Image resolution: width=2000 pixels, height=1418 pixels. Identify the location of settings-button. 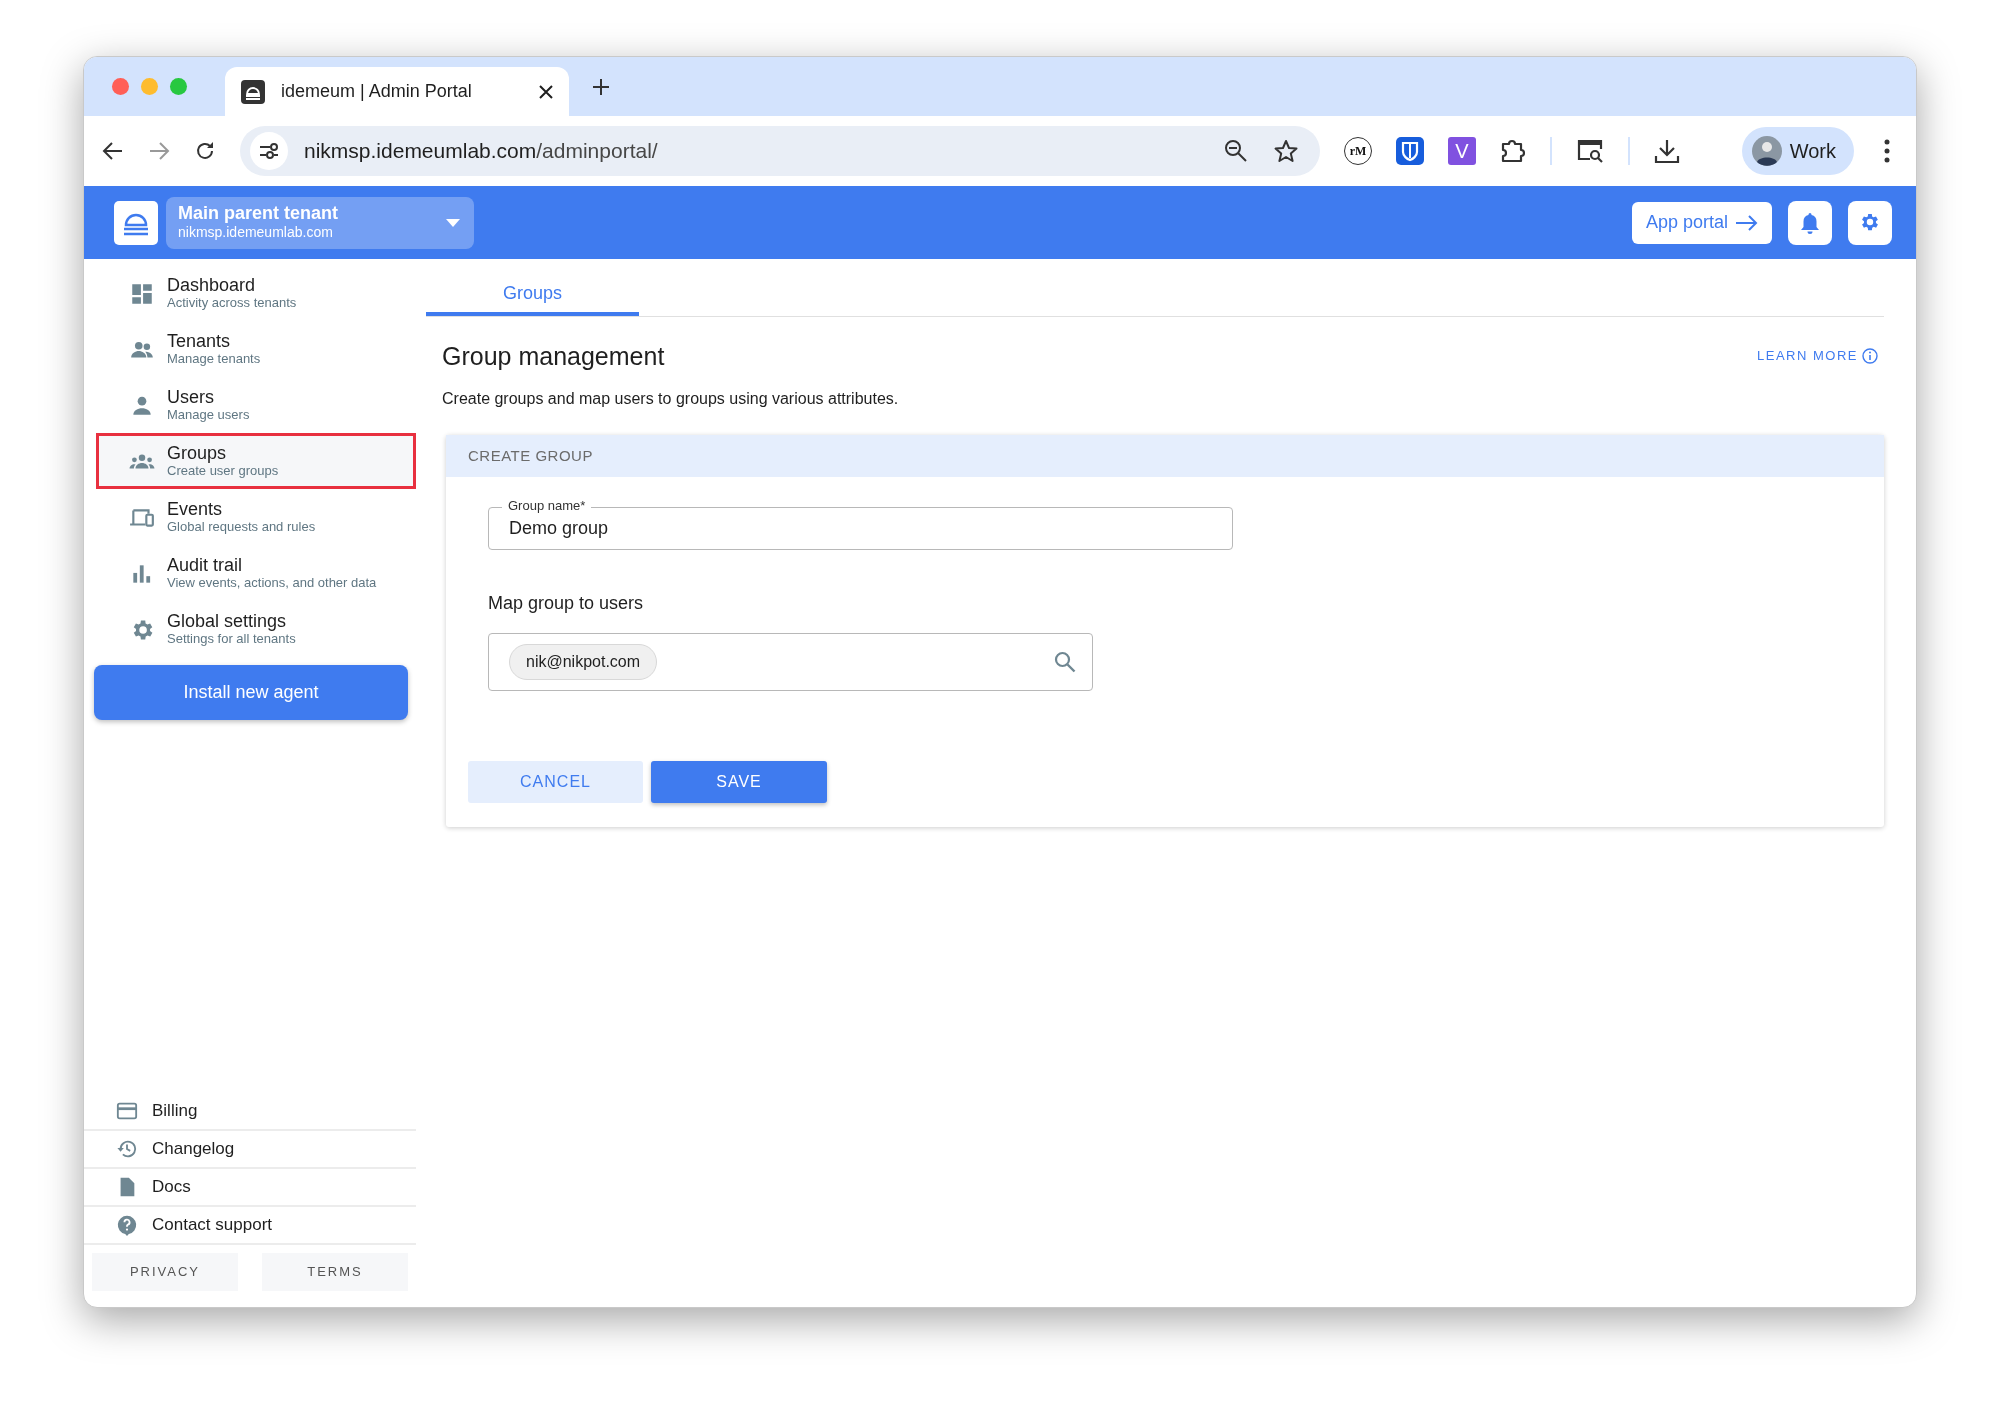
(1870, 222).